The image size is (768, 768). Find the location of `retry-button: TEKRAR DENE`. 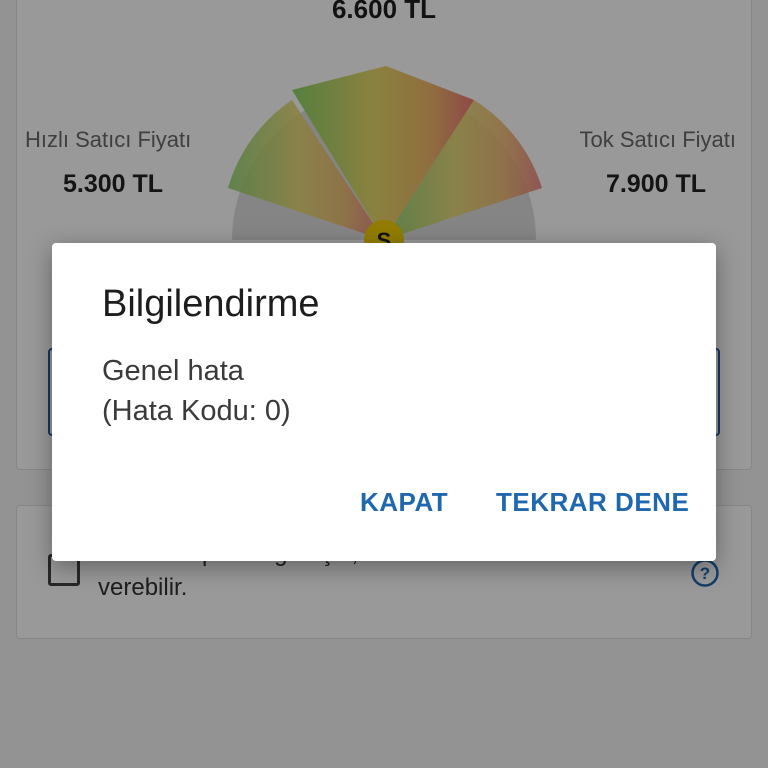

retry-button: TEKRAR DENE is located at coordinates (592, 502).